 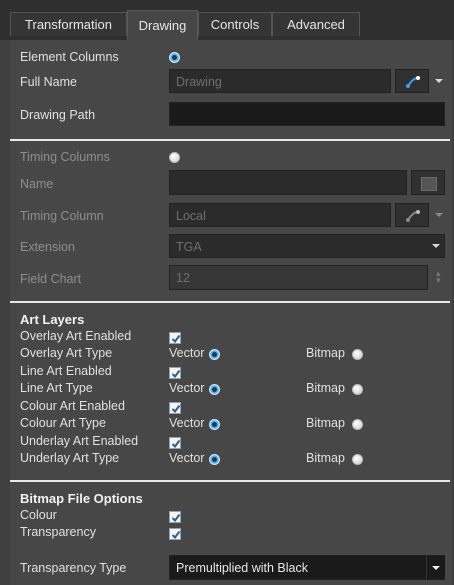 I want to click on overlay-art-enabled-checkbox, so click(x=175, y=338).